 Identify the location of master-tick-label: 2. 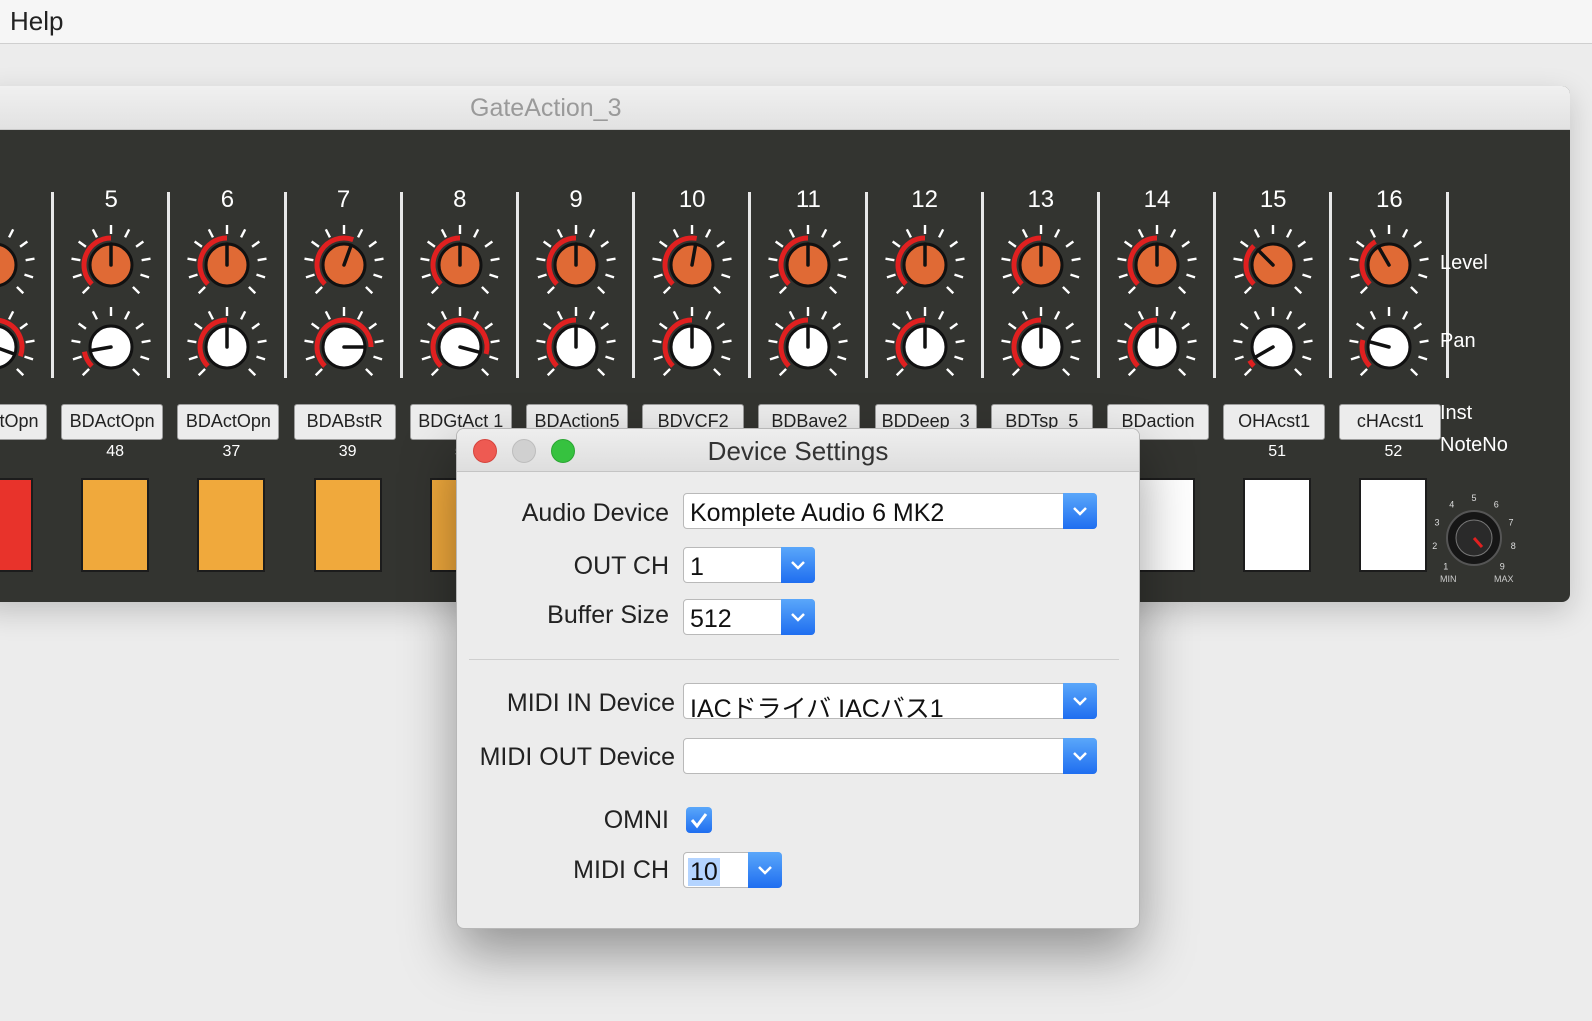
(1434, 546).